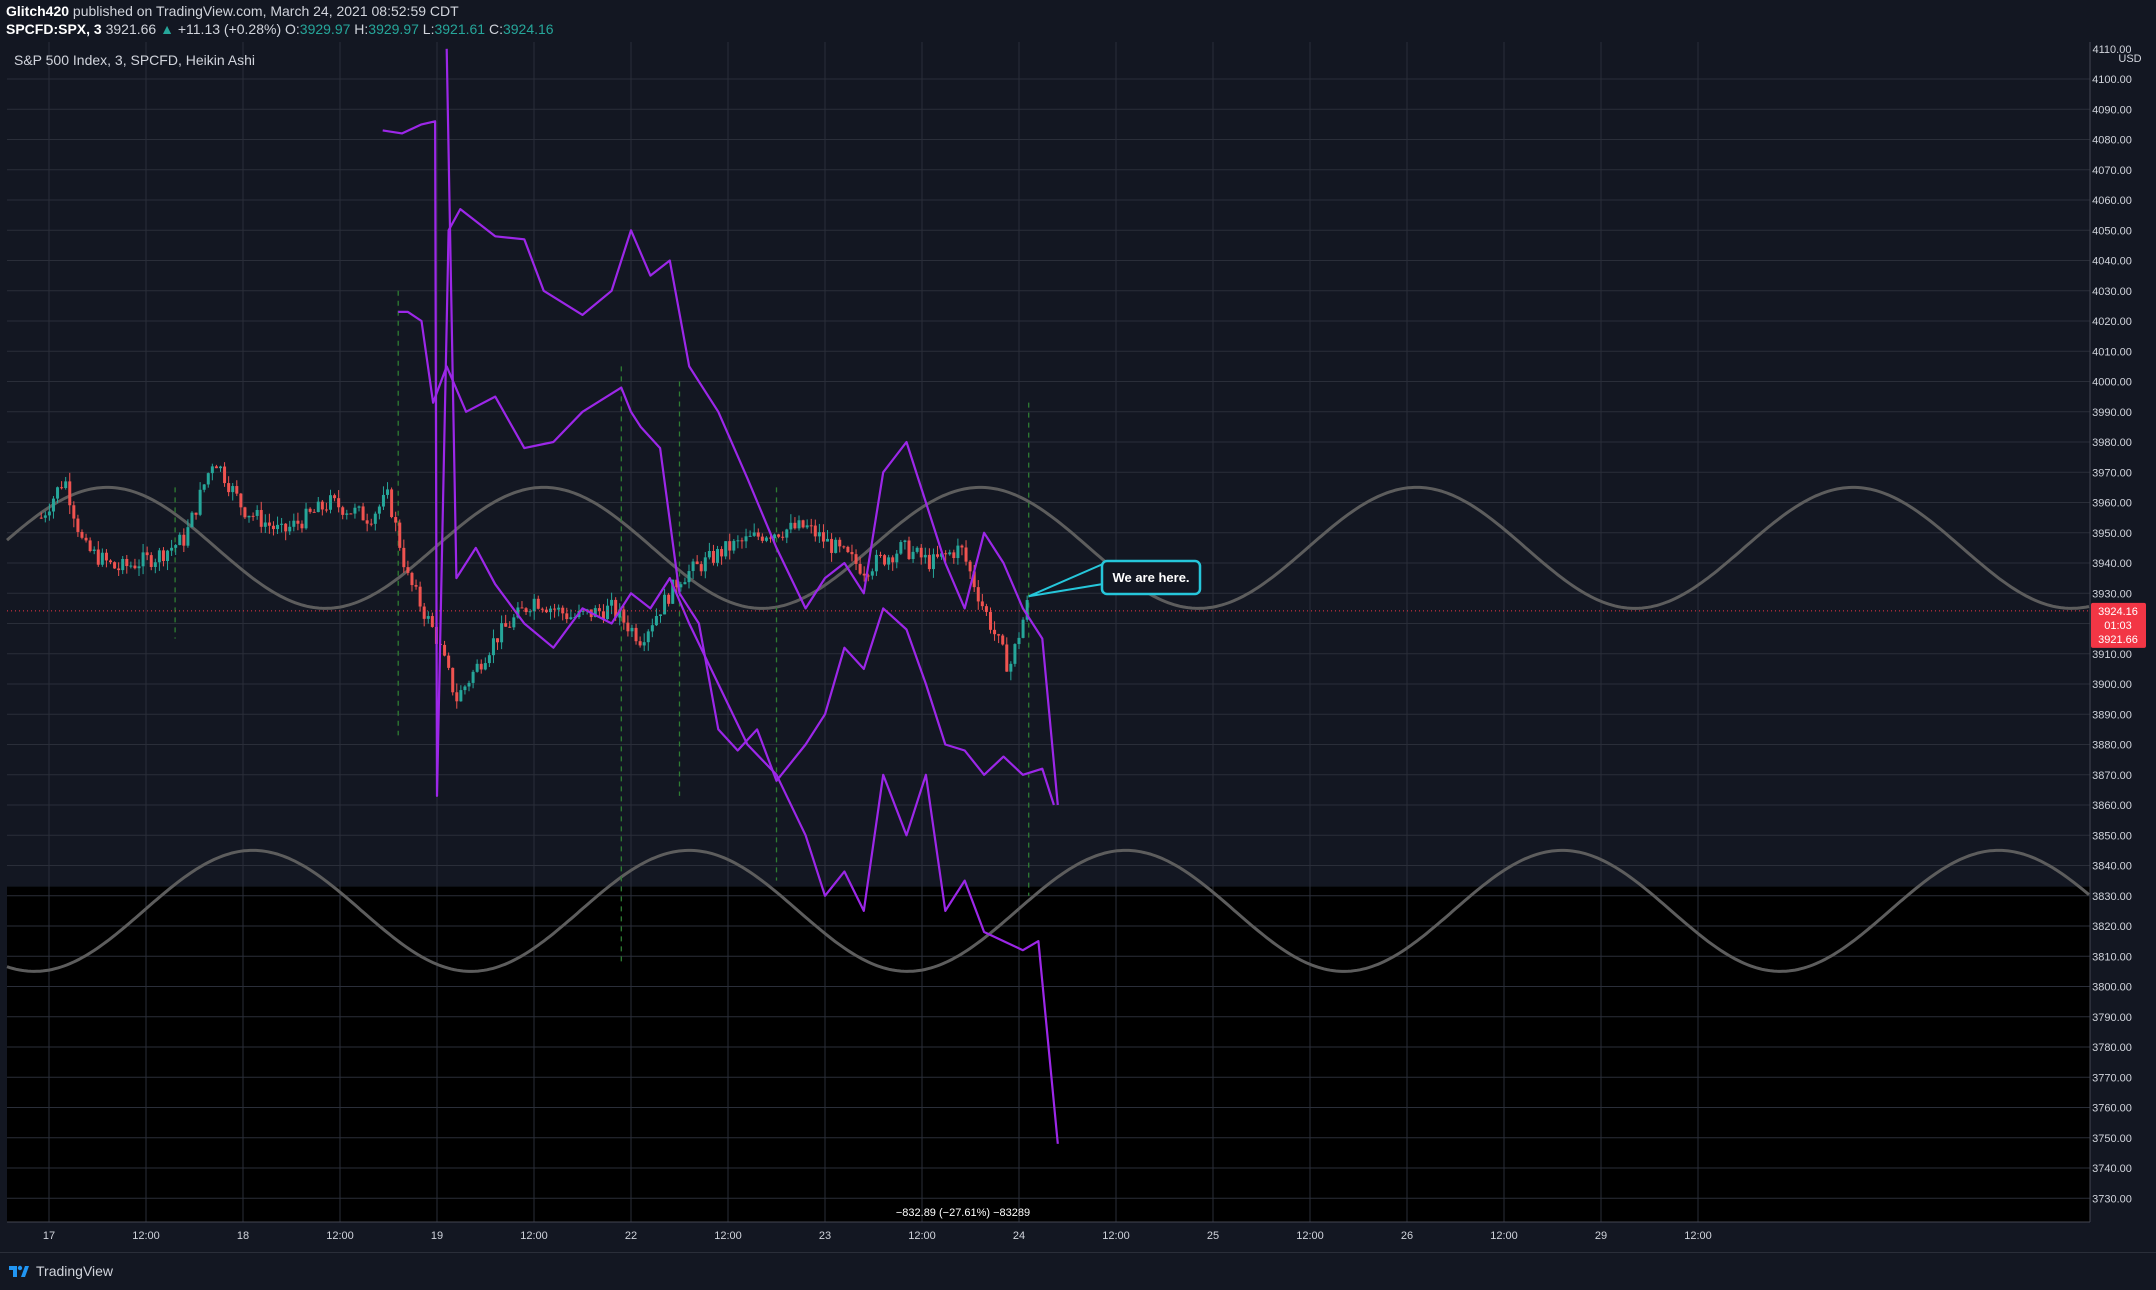 The height and width of the screenshot is (1290, 2156). Describe the element at coordinates (2112, 504) in the screenshot. I see `y-tick-label: 3960.00` at that location.